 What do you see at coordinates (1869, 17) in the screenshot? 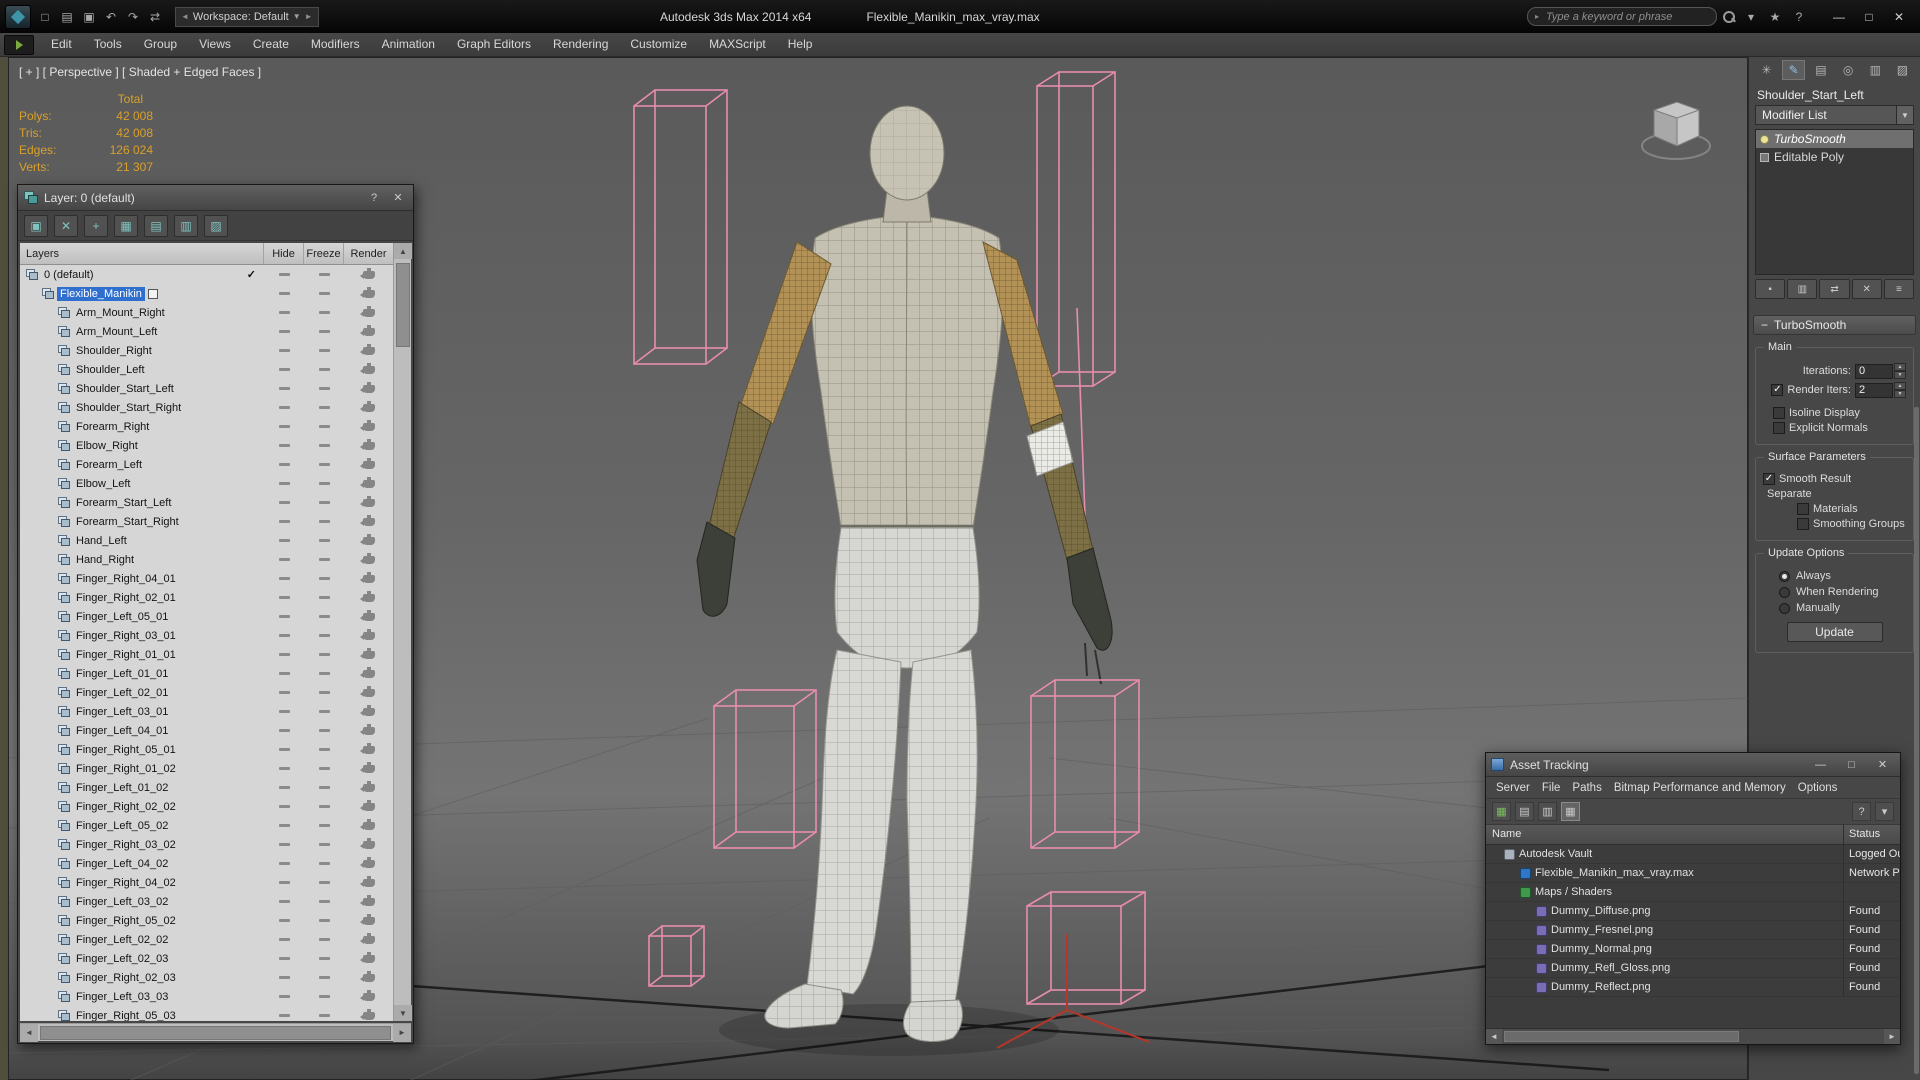
I see `maximize-button: □` at bounding box center [1869, 17].